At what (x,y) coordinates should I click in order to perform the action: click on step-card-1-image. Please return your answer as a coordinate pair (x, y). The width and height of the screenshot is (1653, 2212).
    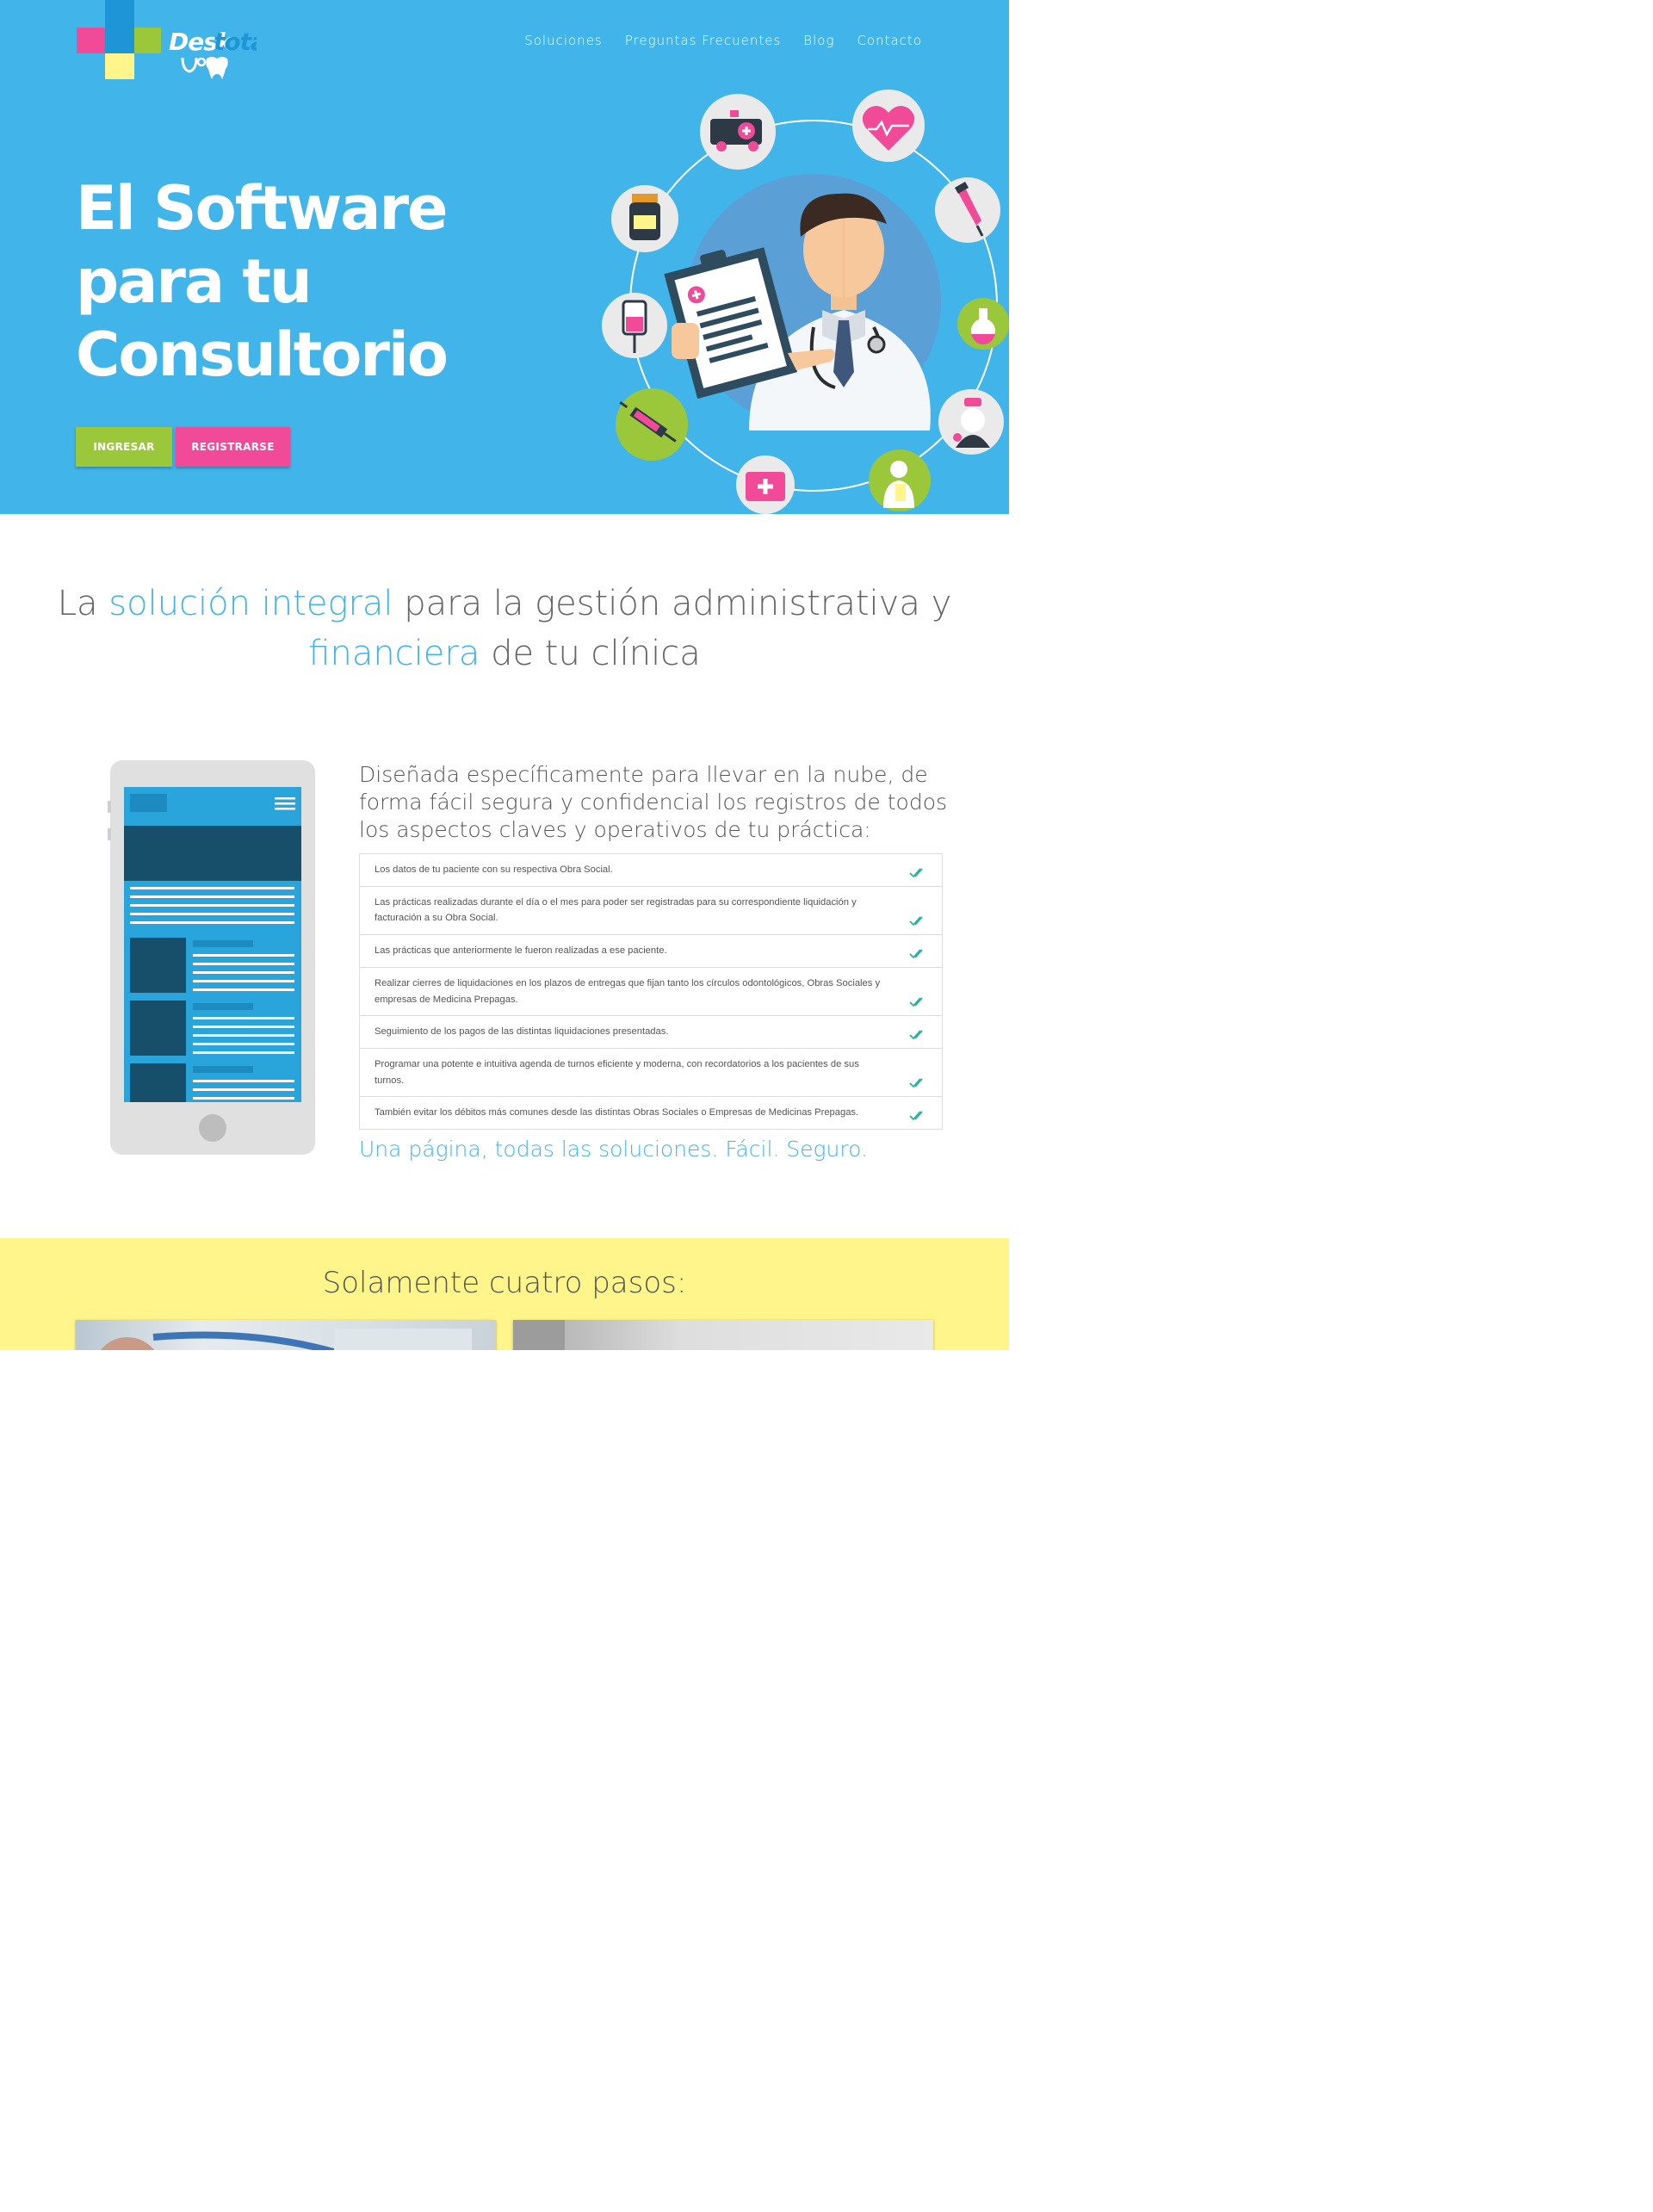
    Looking at the image, I should click on (286, 1335).